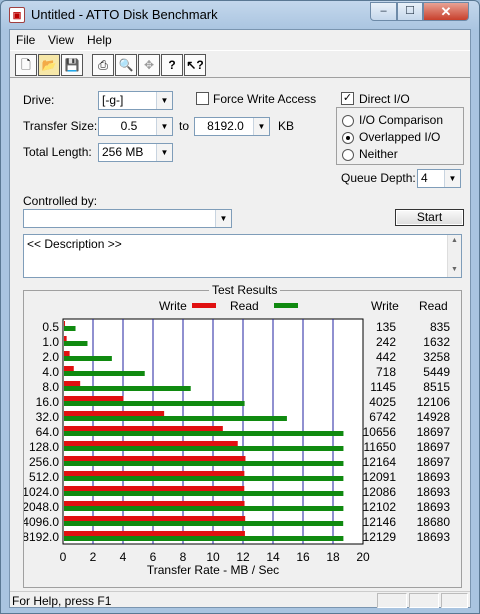 This screenshot has height=614, width=480. What do you see at coordinates (41, 507) in the screenshot?
I see `category-label: 2048.0` at bounding box center [41, 507].